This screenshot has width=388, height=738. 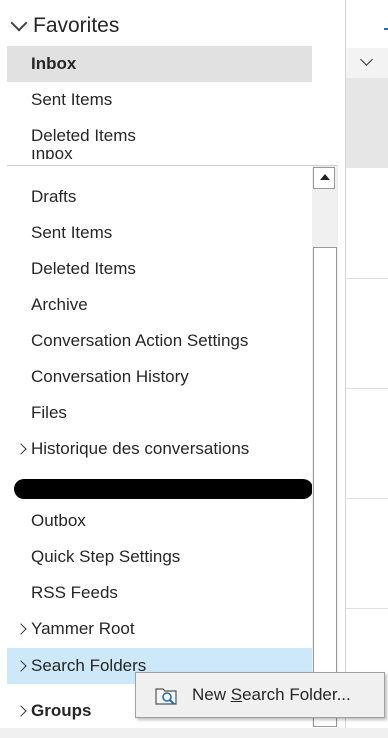 What do you see at coordinates (140, 448) in the screenshot?
I see `folder-label: Historique des conversations` at bounding box center [140, 448].